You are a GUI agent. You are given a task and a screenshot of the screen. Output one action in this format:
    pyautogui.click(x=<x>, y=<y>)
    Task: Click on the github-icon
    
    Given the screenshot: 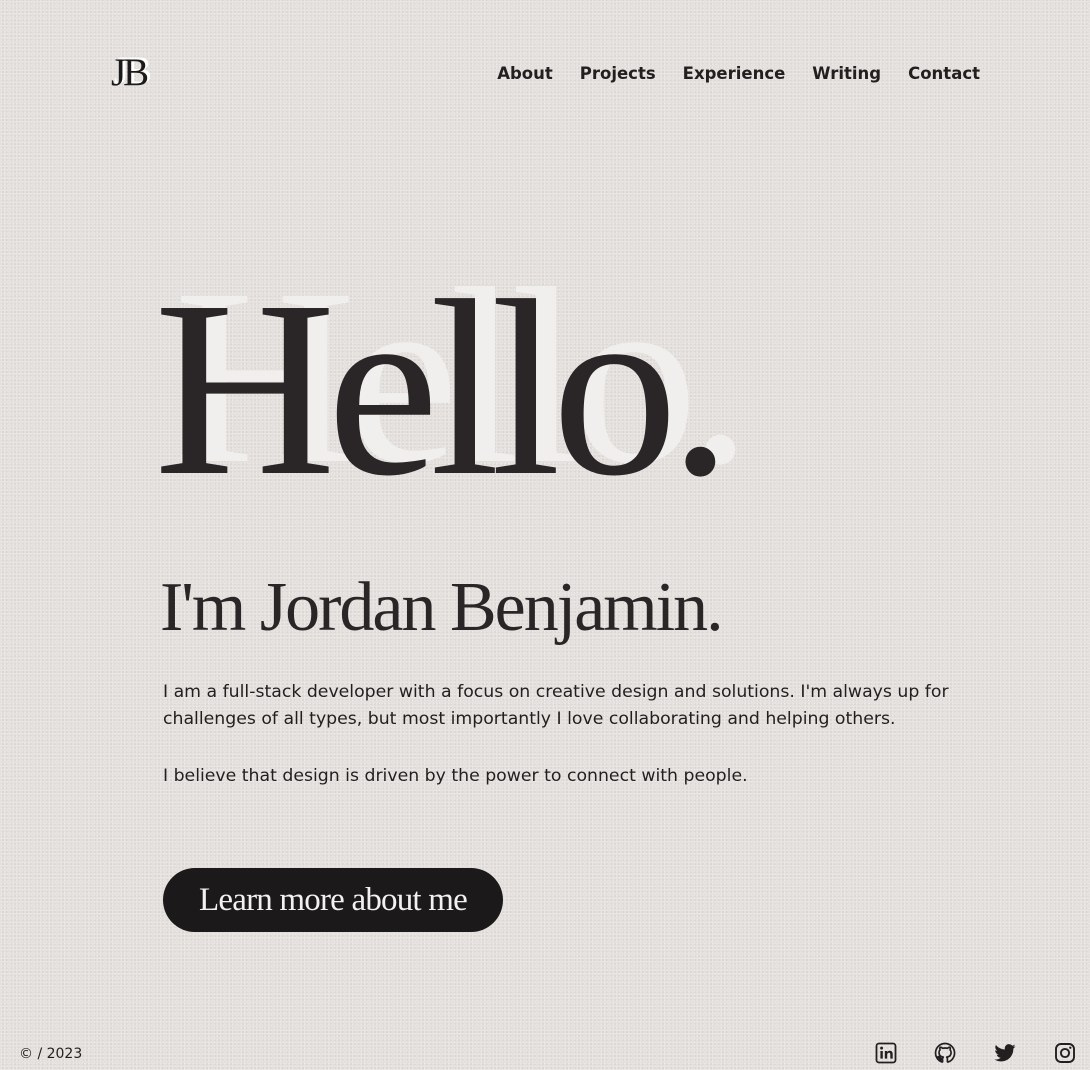 What is the action you would take?
    pyautogui.click(x=945, y=1052)
    